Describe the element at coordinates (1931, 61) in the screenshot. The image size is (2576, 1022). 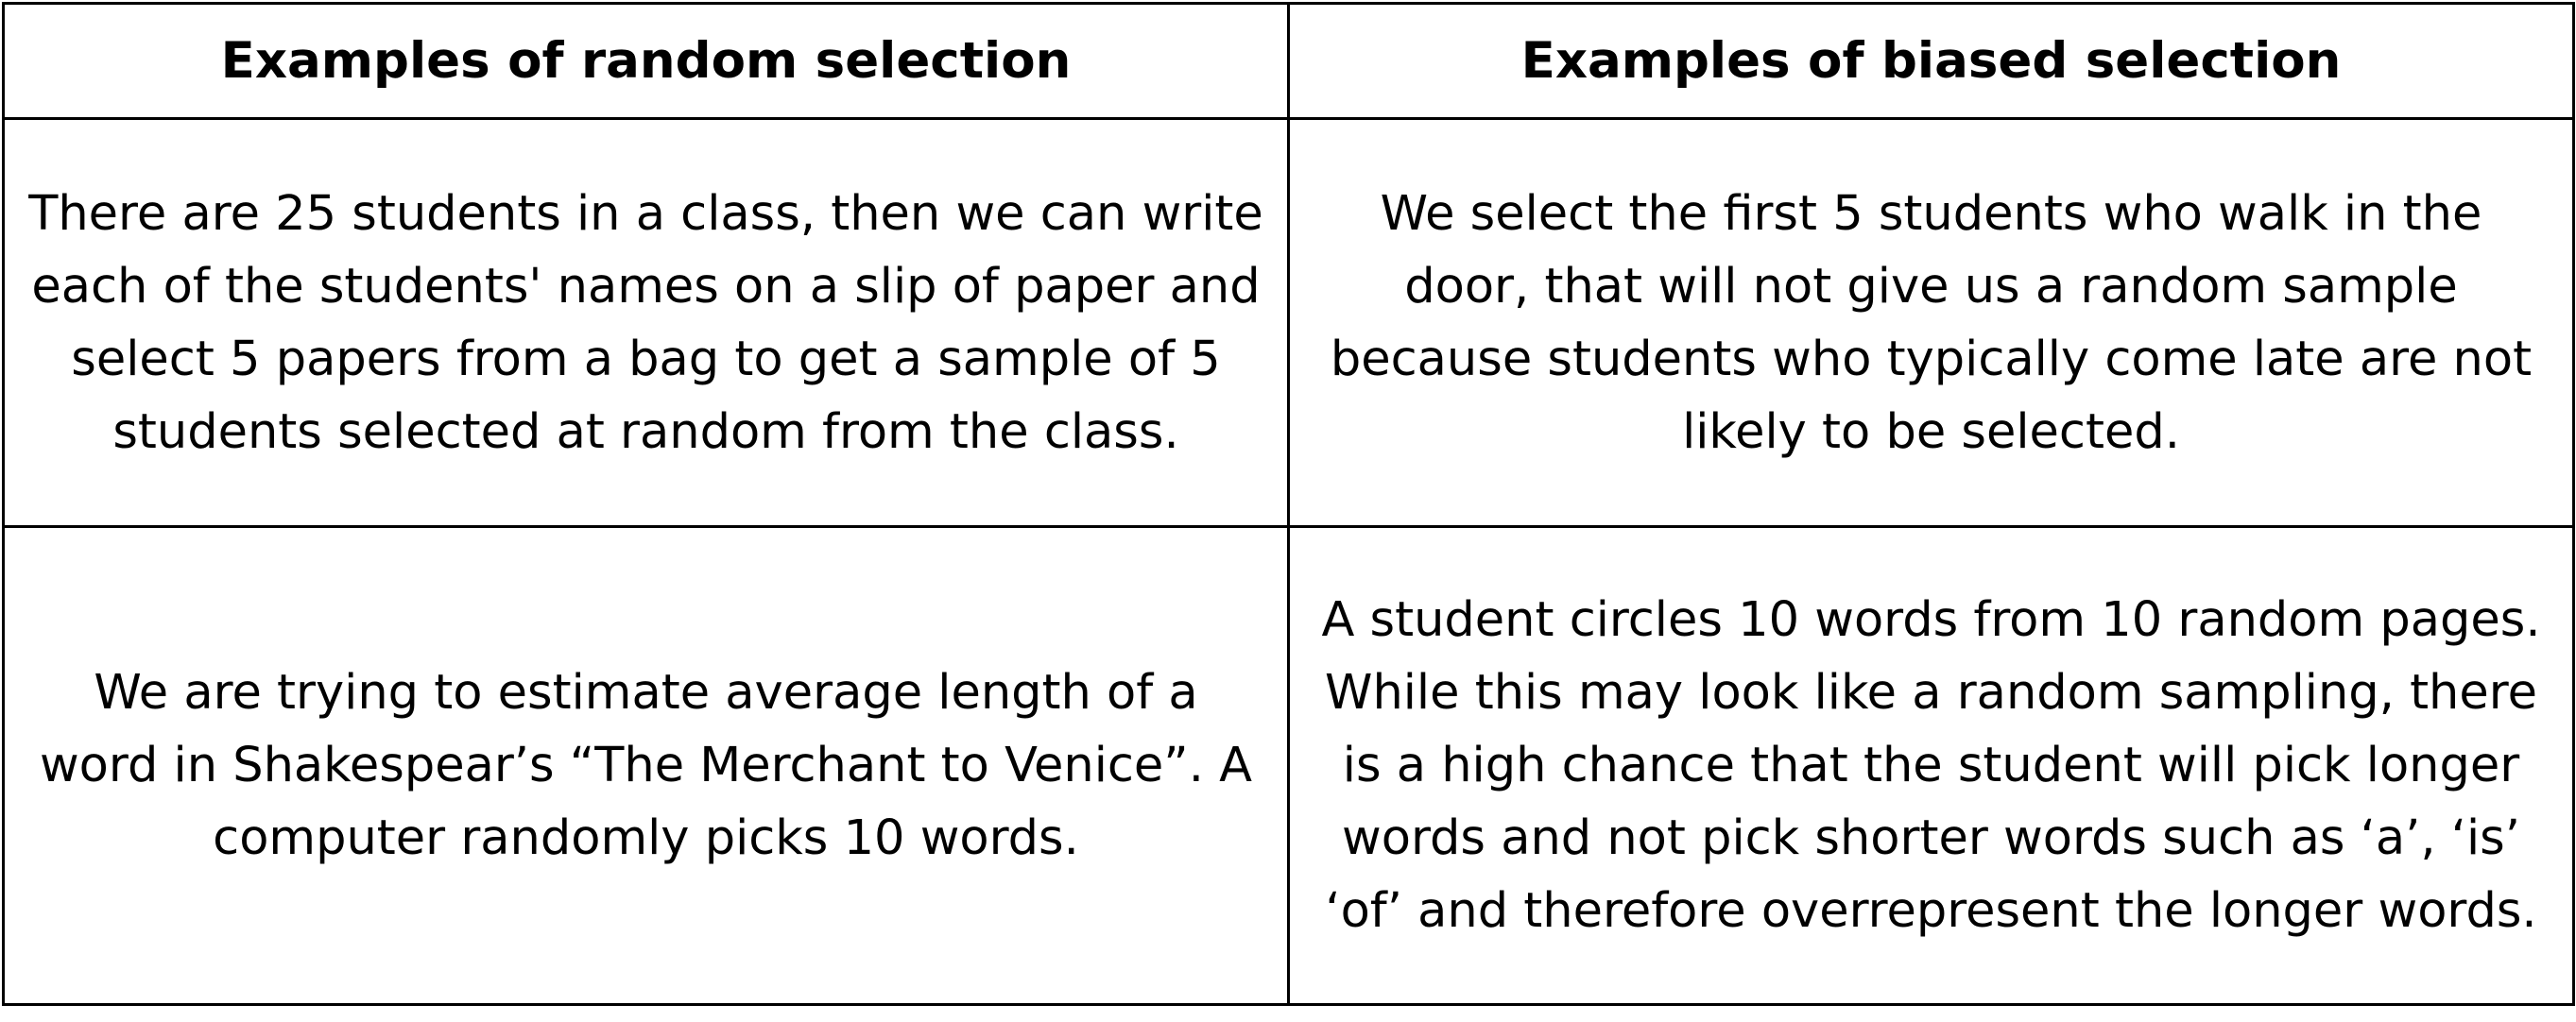
I see `header-biased-selection: Examples of biased selection` at that location.